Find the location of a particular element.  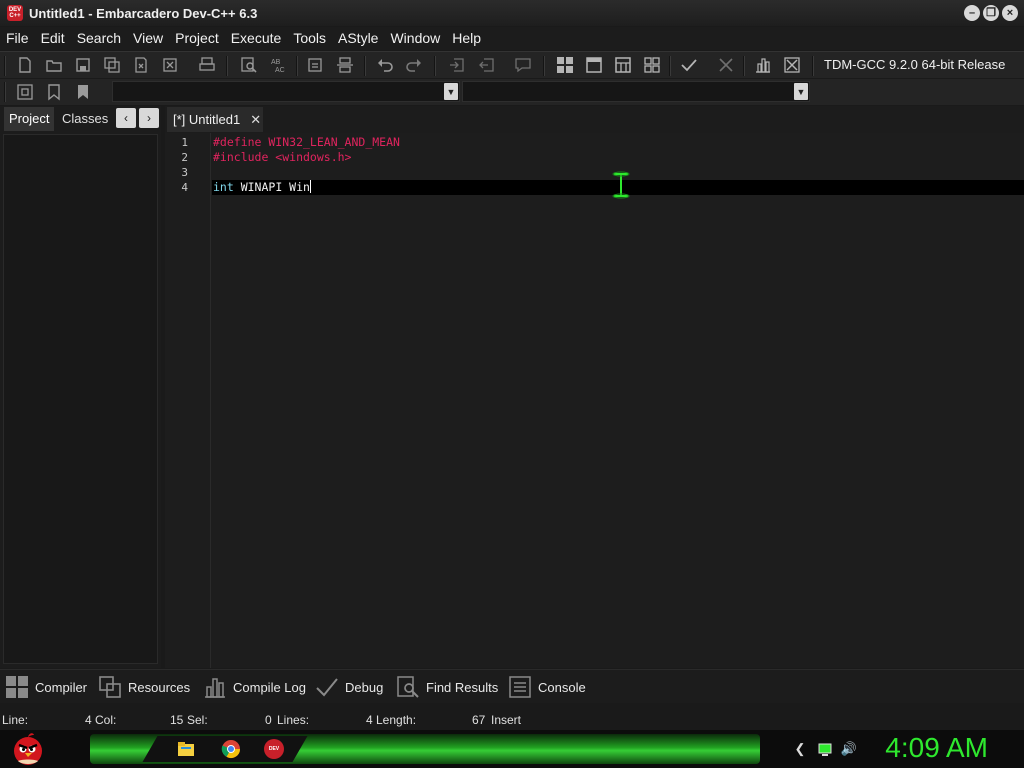

tab-label: Compile Log is located at coordinates (269, 687).